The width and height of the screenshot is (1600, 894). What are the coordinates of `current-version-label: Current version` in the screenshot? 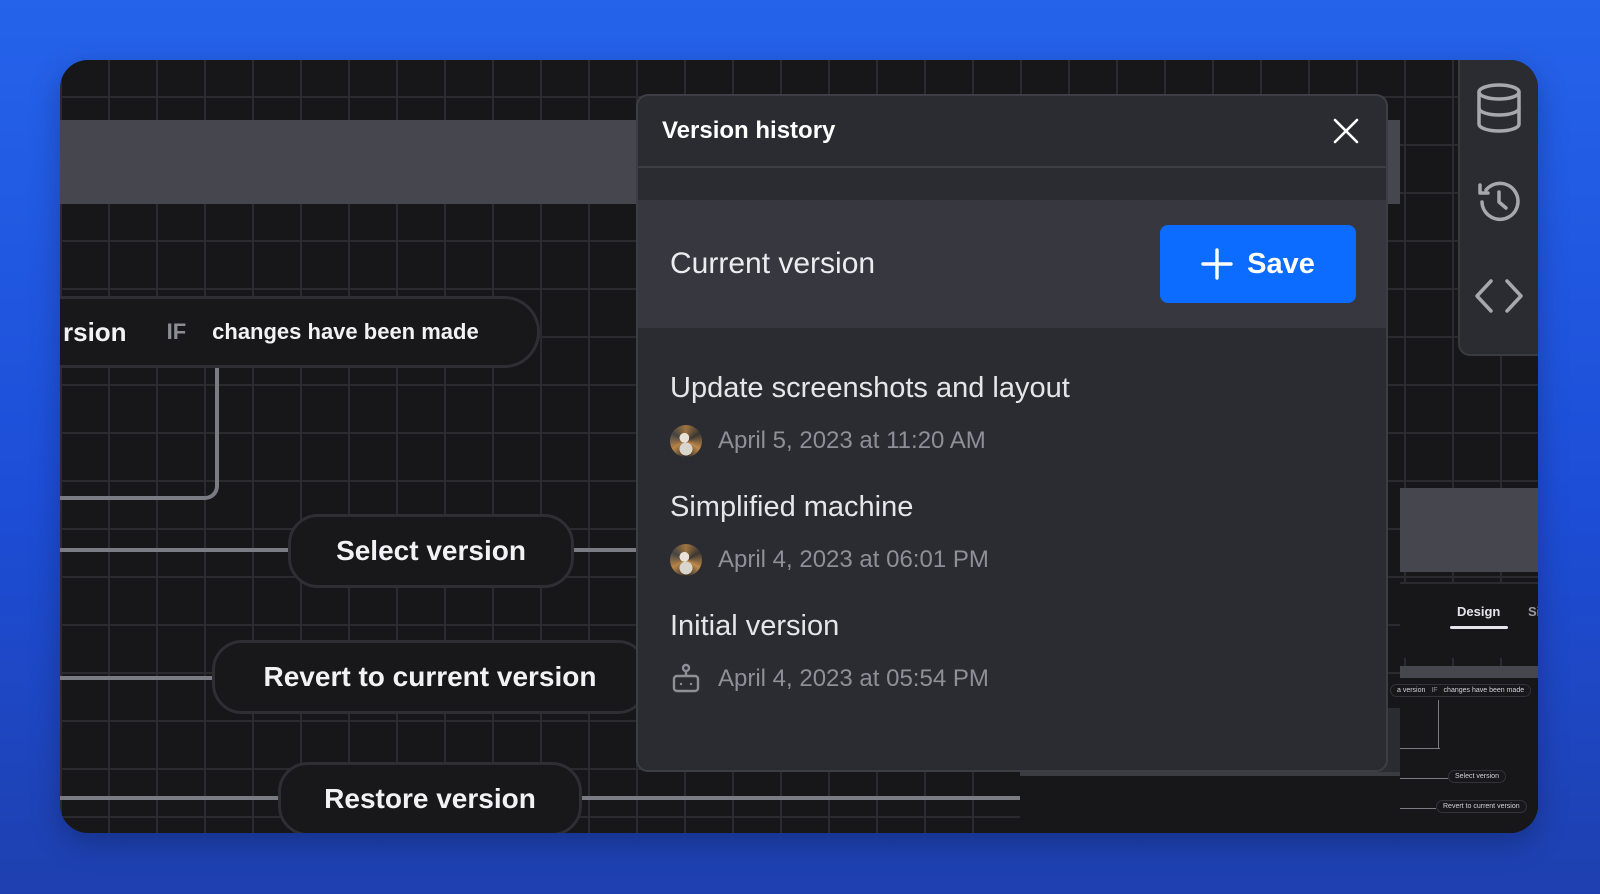 It's located at (773, 263).